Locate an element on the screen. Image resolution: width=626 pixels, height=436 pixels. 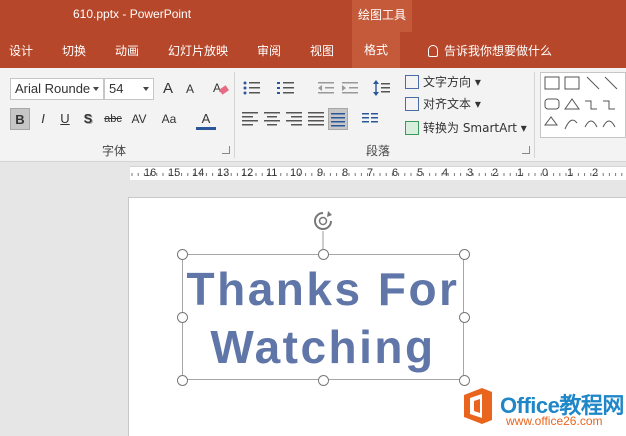
font-size-value: 54 is located at coordinates (116, 88).